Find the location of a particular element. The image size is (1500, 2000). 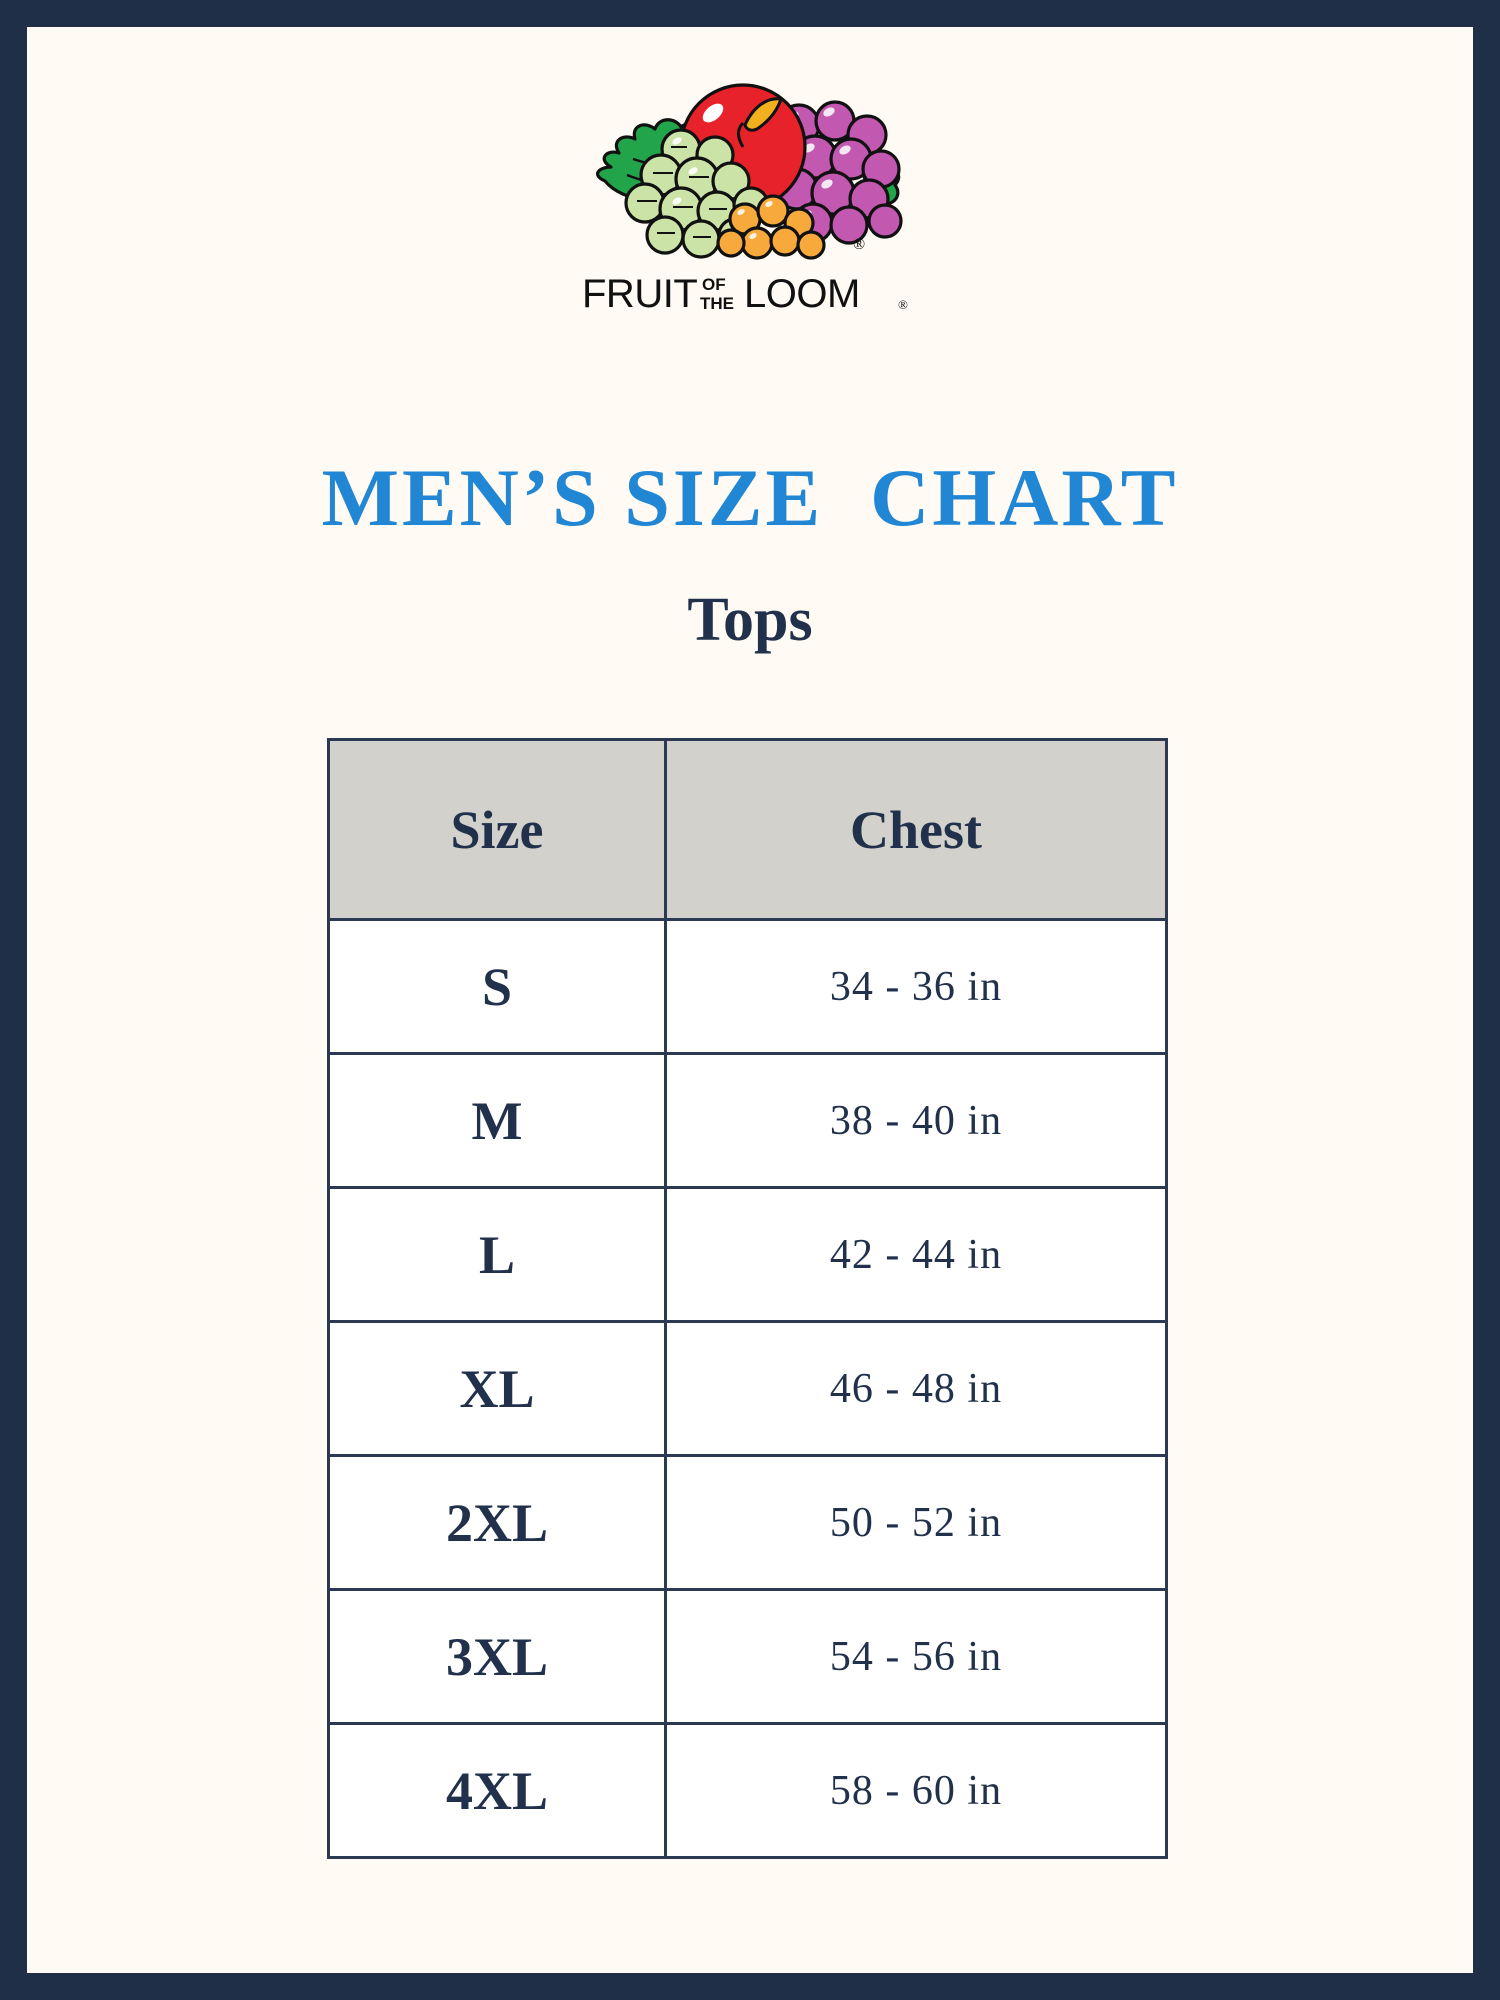

registered-mark-wordmark: ® is located at coordinates (903, 304).